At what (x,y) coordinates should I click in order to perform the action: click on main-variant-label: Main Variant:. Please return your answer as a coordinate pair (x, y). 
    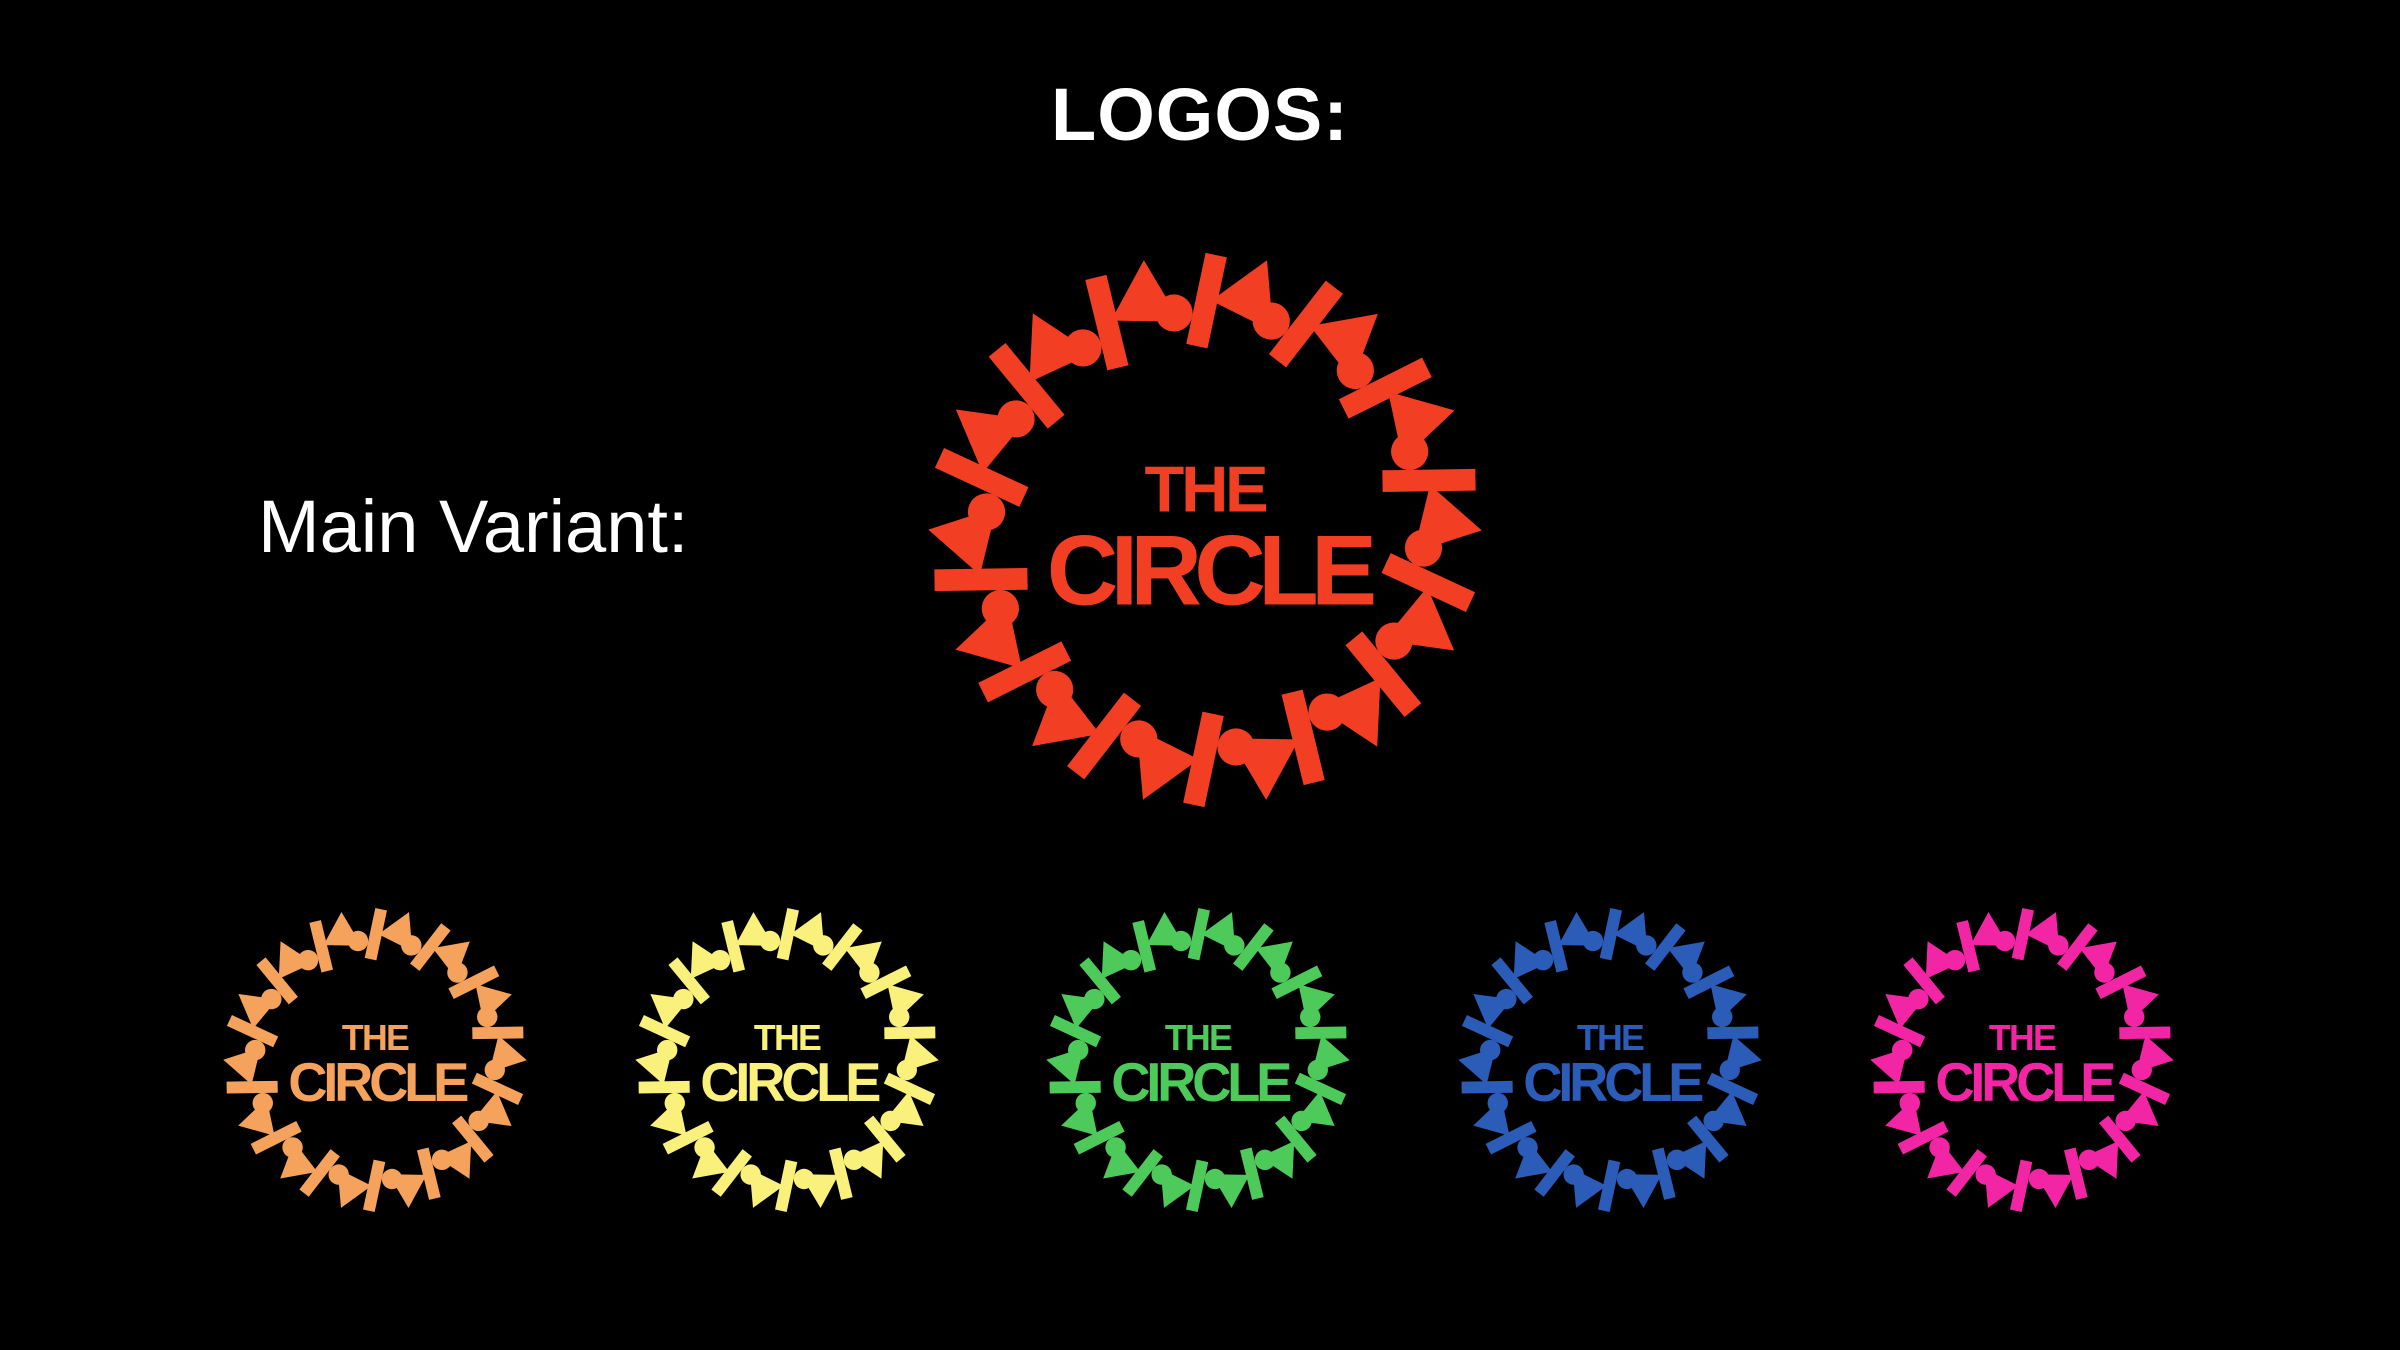
    Looking at the image, I should click on (473, 526).